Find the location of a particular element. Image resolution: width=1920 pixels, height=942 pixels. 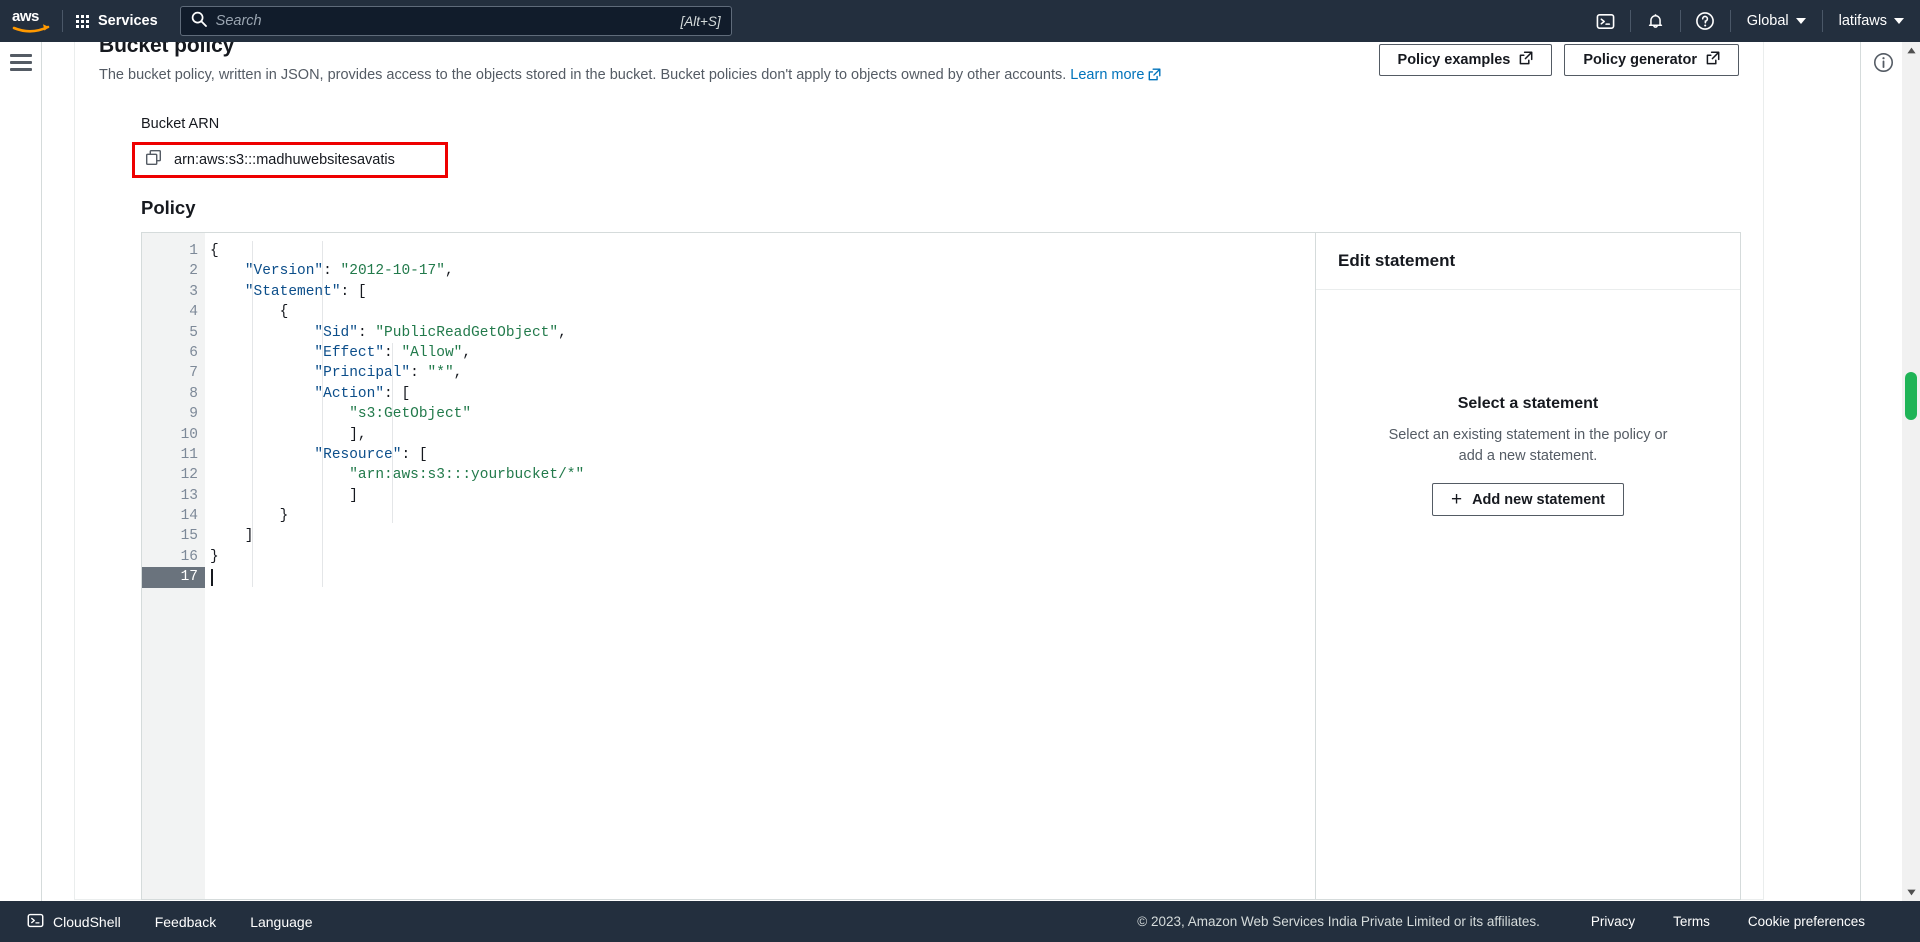

footer-feedback-link: Feedback is located at coordinates (185, 921).